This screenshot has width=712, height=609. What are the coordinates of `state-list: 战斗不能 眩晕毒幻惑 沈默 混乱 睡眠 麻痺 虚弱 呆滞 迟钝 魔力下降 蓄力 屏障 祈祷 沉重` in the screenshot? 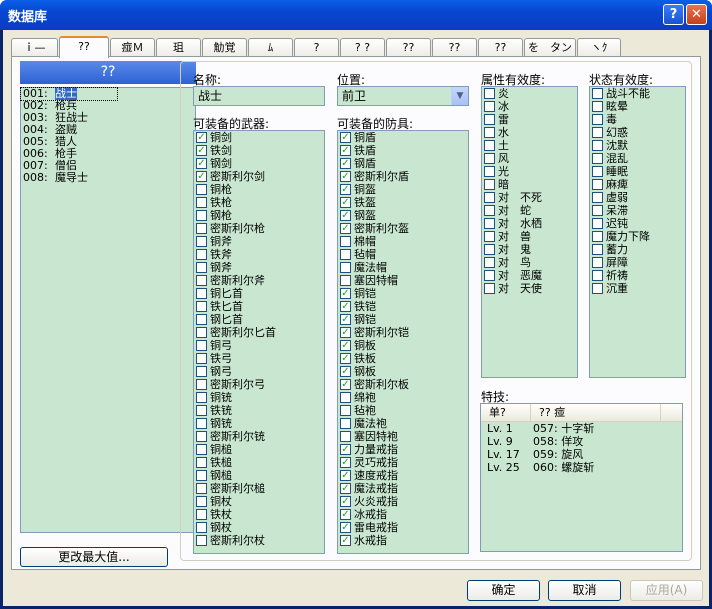 It's located at (637, 232).